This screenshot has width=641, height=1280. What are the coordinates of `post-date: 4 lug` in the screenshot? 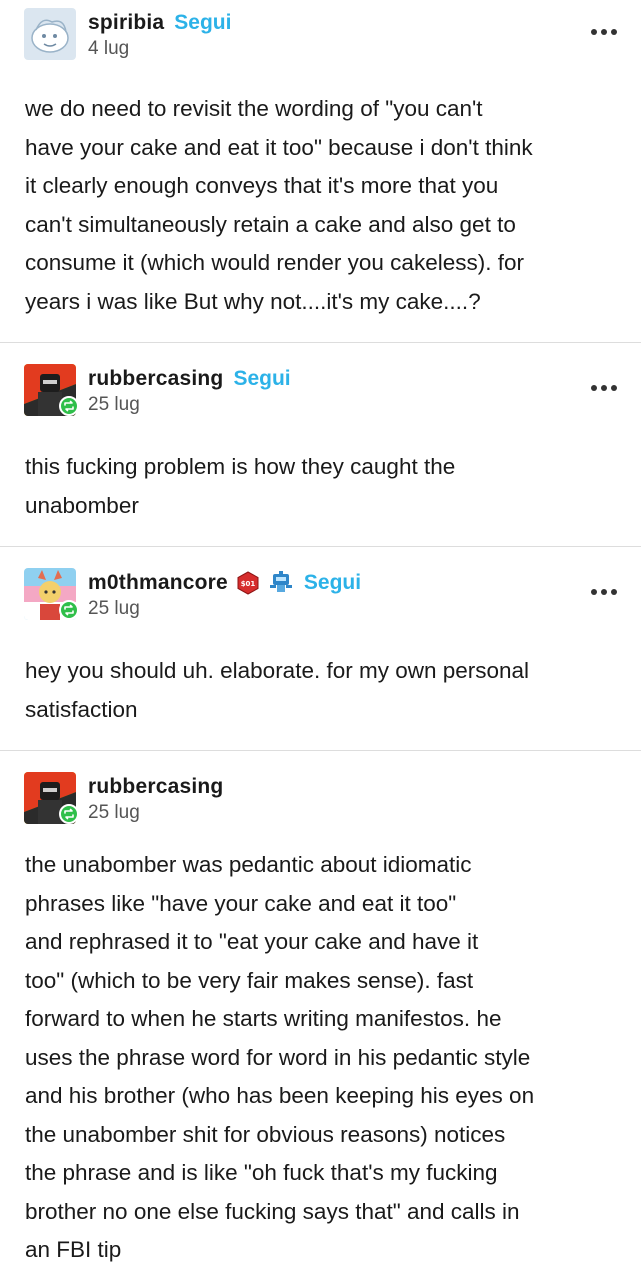 It's located at (109, 48).